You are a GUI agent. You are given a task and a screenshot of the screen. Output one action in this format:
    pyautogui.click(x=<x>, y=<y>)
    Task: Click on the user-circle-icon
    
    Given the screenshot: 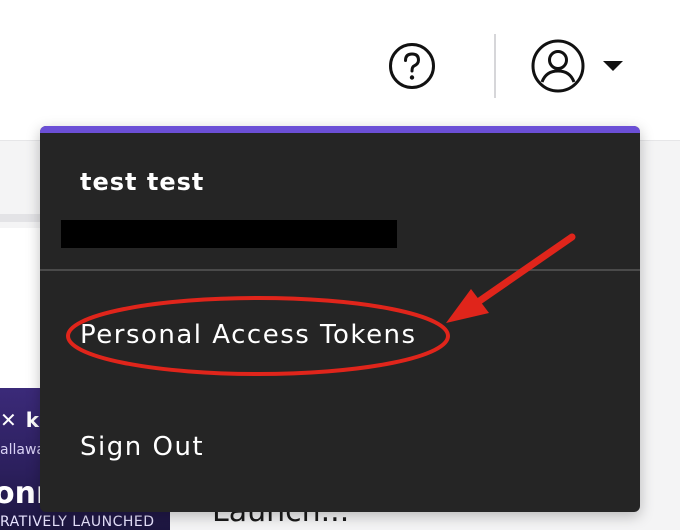 What is the action you would take?
    pyautogui.click(x=558, y=66)
    